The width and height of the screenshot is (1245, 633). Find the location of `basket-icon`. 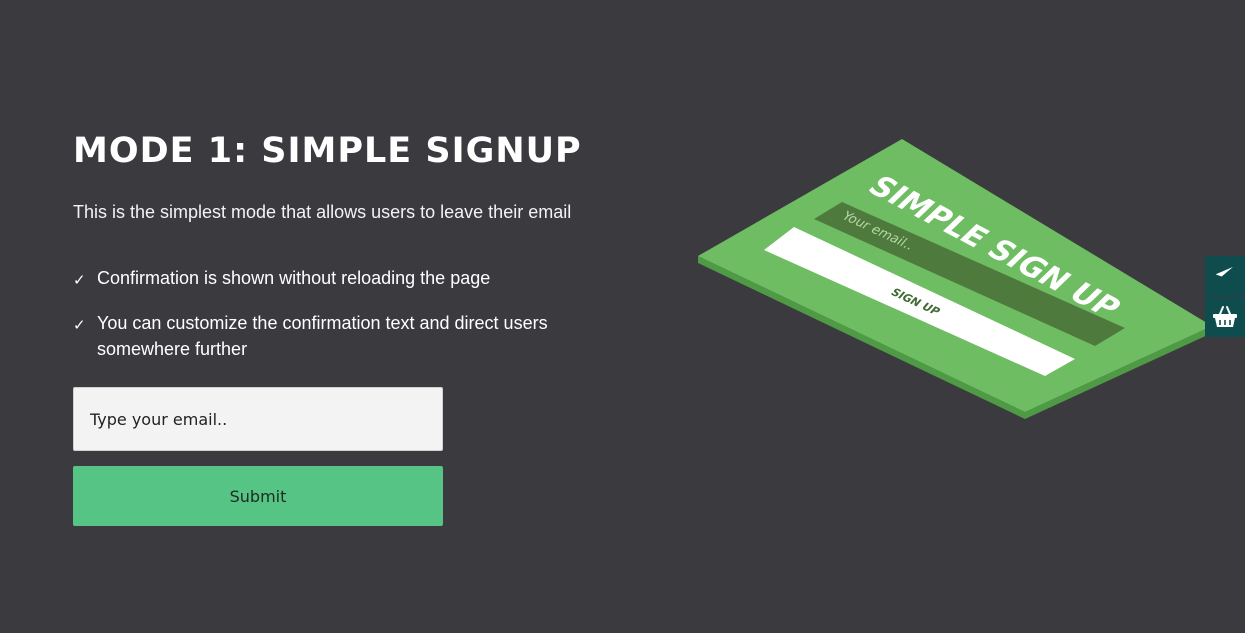

basket-icon is located at coordinates (1225, 316).